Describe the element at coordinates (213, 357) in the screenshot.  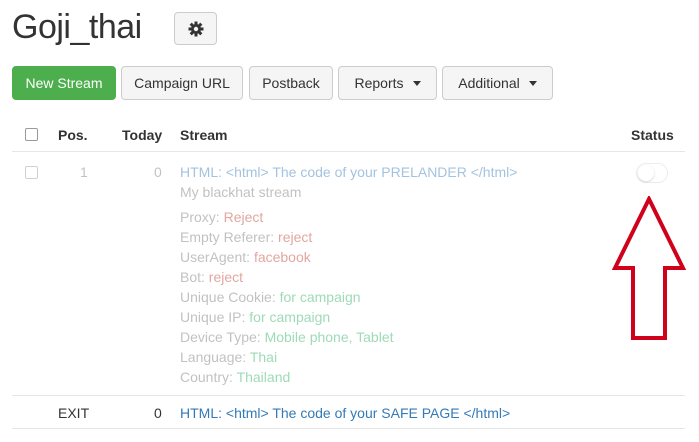
I see `filter-label: Language:` at that location.